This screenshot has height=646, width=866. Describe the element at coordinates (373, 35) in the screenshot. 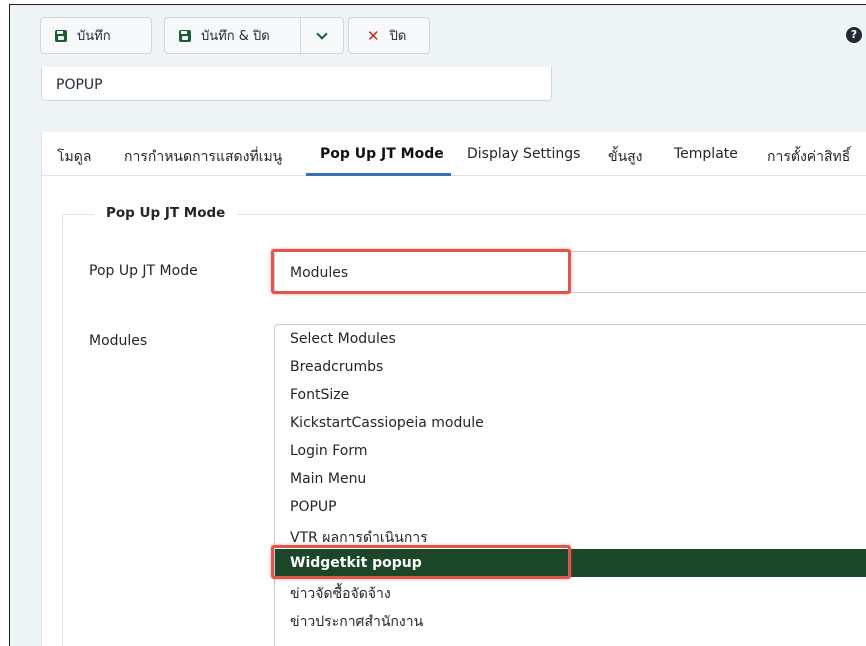

I see `close-icon: ✕` at that location.